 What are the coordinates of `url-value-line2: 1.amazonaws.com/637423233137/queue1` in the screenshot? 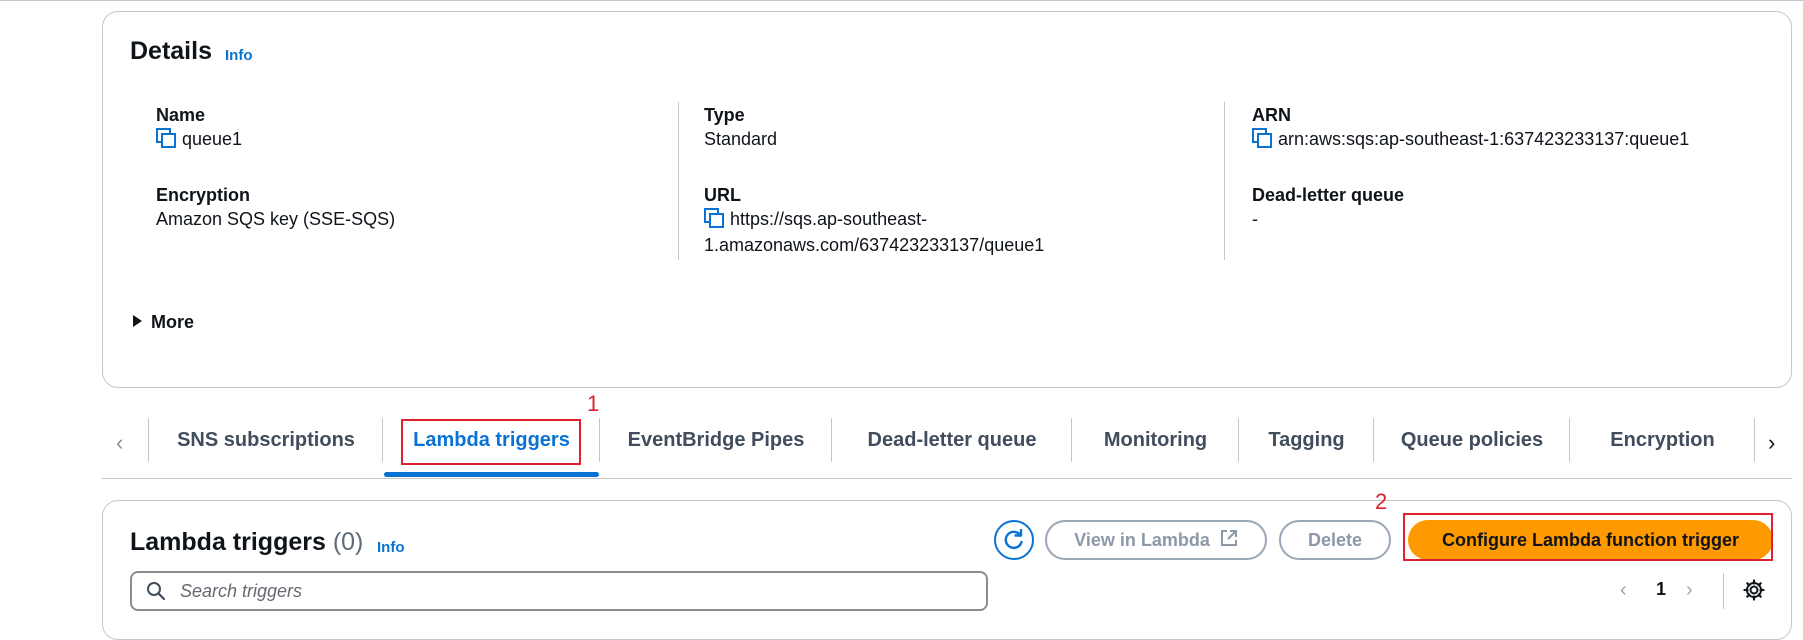 It's located at (874, 245).